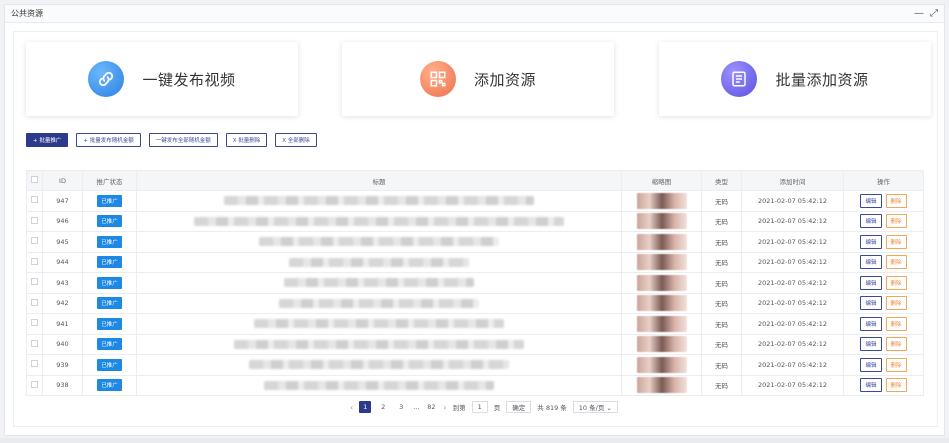 The image size is (949, 443). I want to click on publish-video-card: 一键发布视频, so click(162, 79).